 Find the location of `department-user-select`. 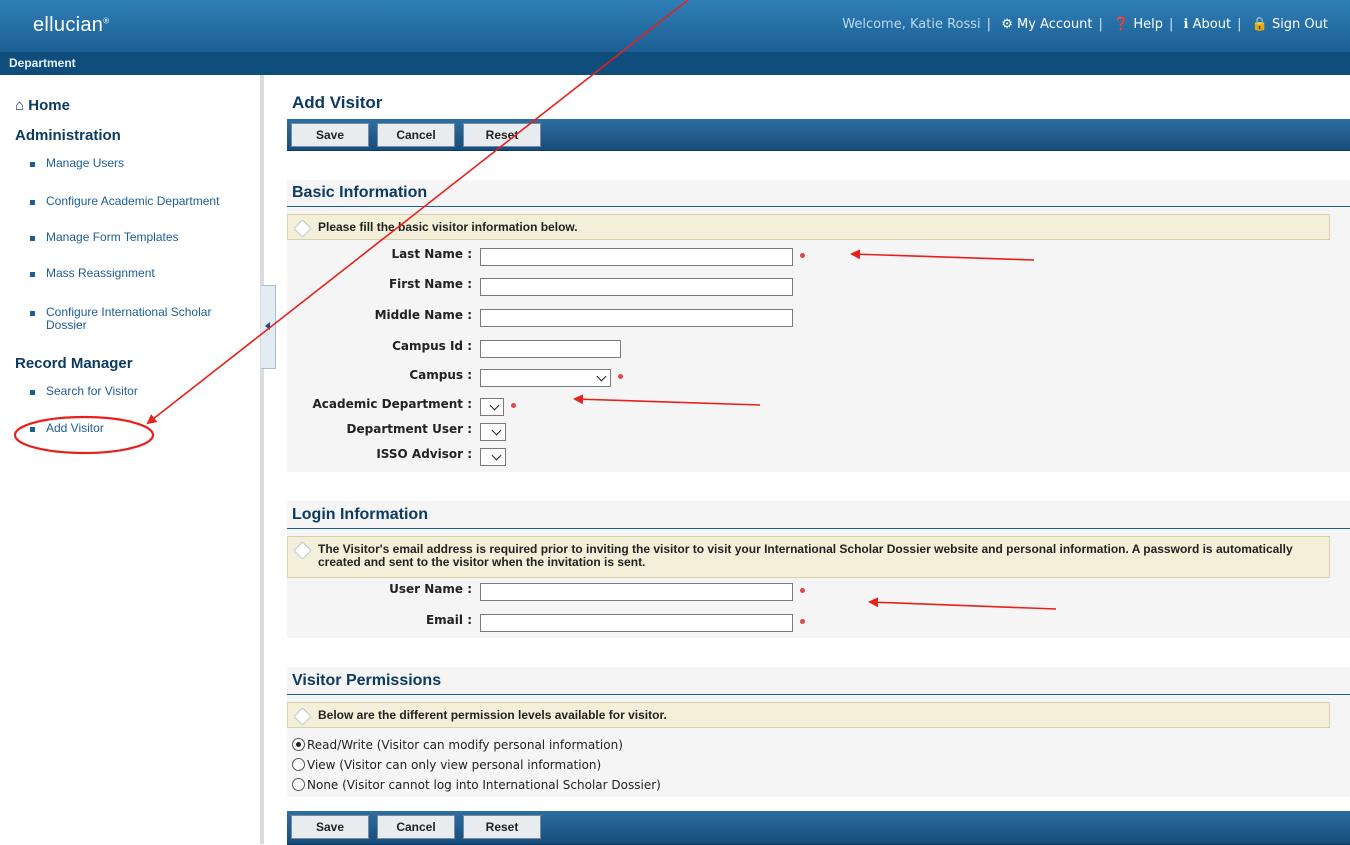

department-user-select is located at coordinates (493, 432).